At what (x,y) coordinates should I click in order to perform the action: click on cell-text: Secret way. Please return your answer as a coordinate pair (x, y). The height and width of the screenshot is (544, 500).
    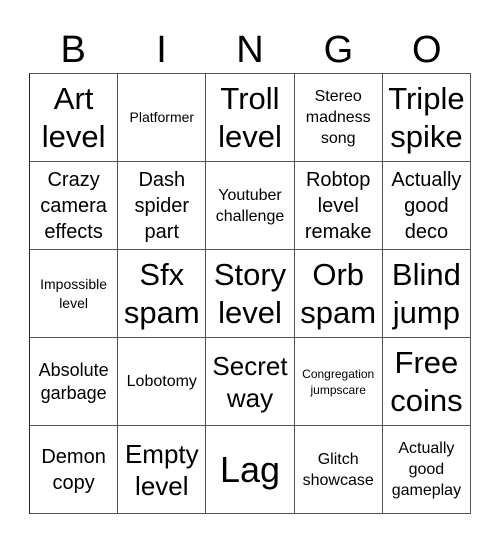
    Looking at the image, I should click on (250, 381).